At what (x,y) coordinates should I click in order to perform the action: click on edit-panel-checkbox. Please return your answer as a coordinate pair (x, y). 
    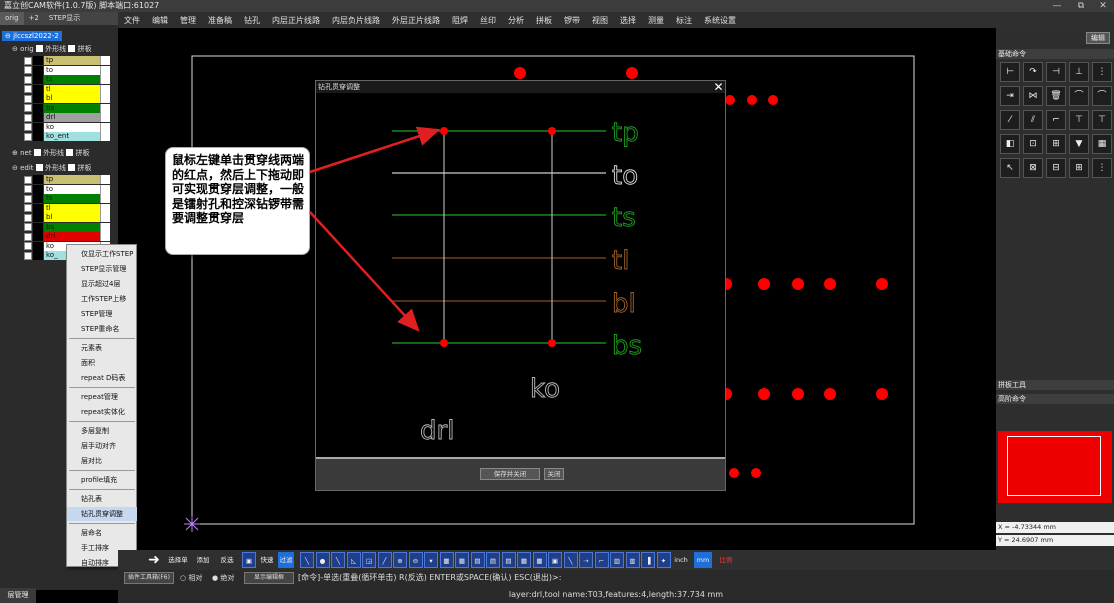
    Looking at the image, I should click on (72, 167).